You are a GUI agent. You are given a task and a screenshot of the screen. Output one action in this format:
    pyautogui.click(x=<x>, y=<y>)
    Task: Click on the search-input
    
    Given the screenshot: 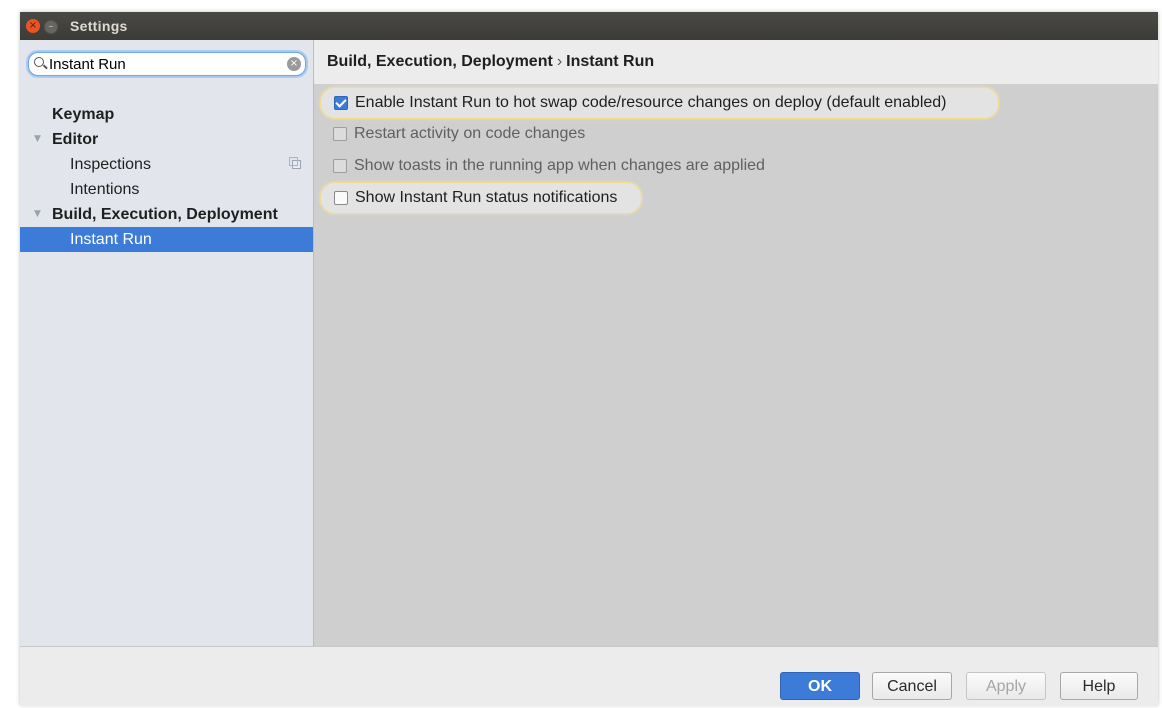 What is the action you would take?
    pyautogui.click(x=163, y=64)
    